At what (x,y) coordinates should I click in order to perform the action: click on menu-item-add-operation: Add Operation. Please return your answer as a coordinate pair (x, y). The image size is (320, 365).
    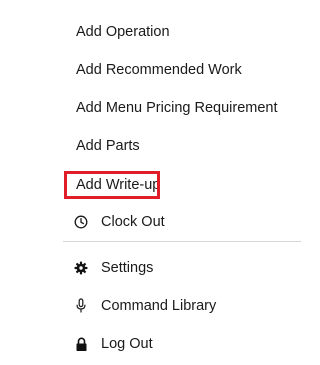
    Looking at the image, I should click on (123, 32).